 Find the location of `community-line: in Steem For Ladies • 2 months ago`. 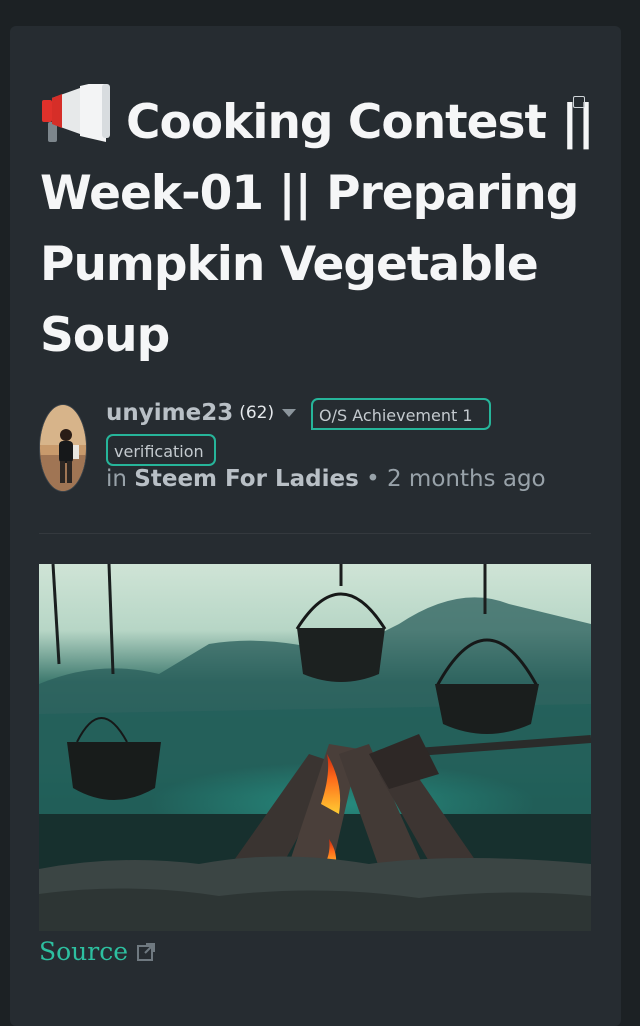

community-line: in Steem For Ladies • 2 months ago is located at coordinates (341, 479).